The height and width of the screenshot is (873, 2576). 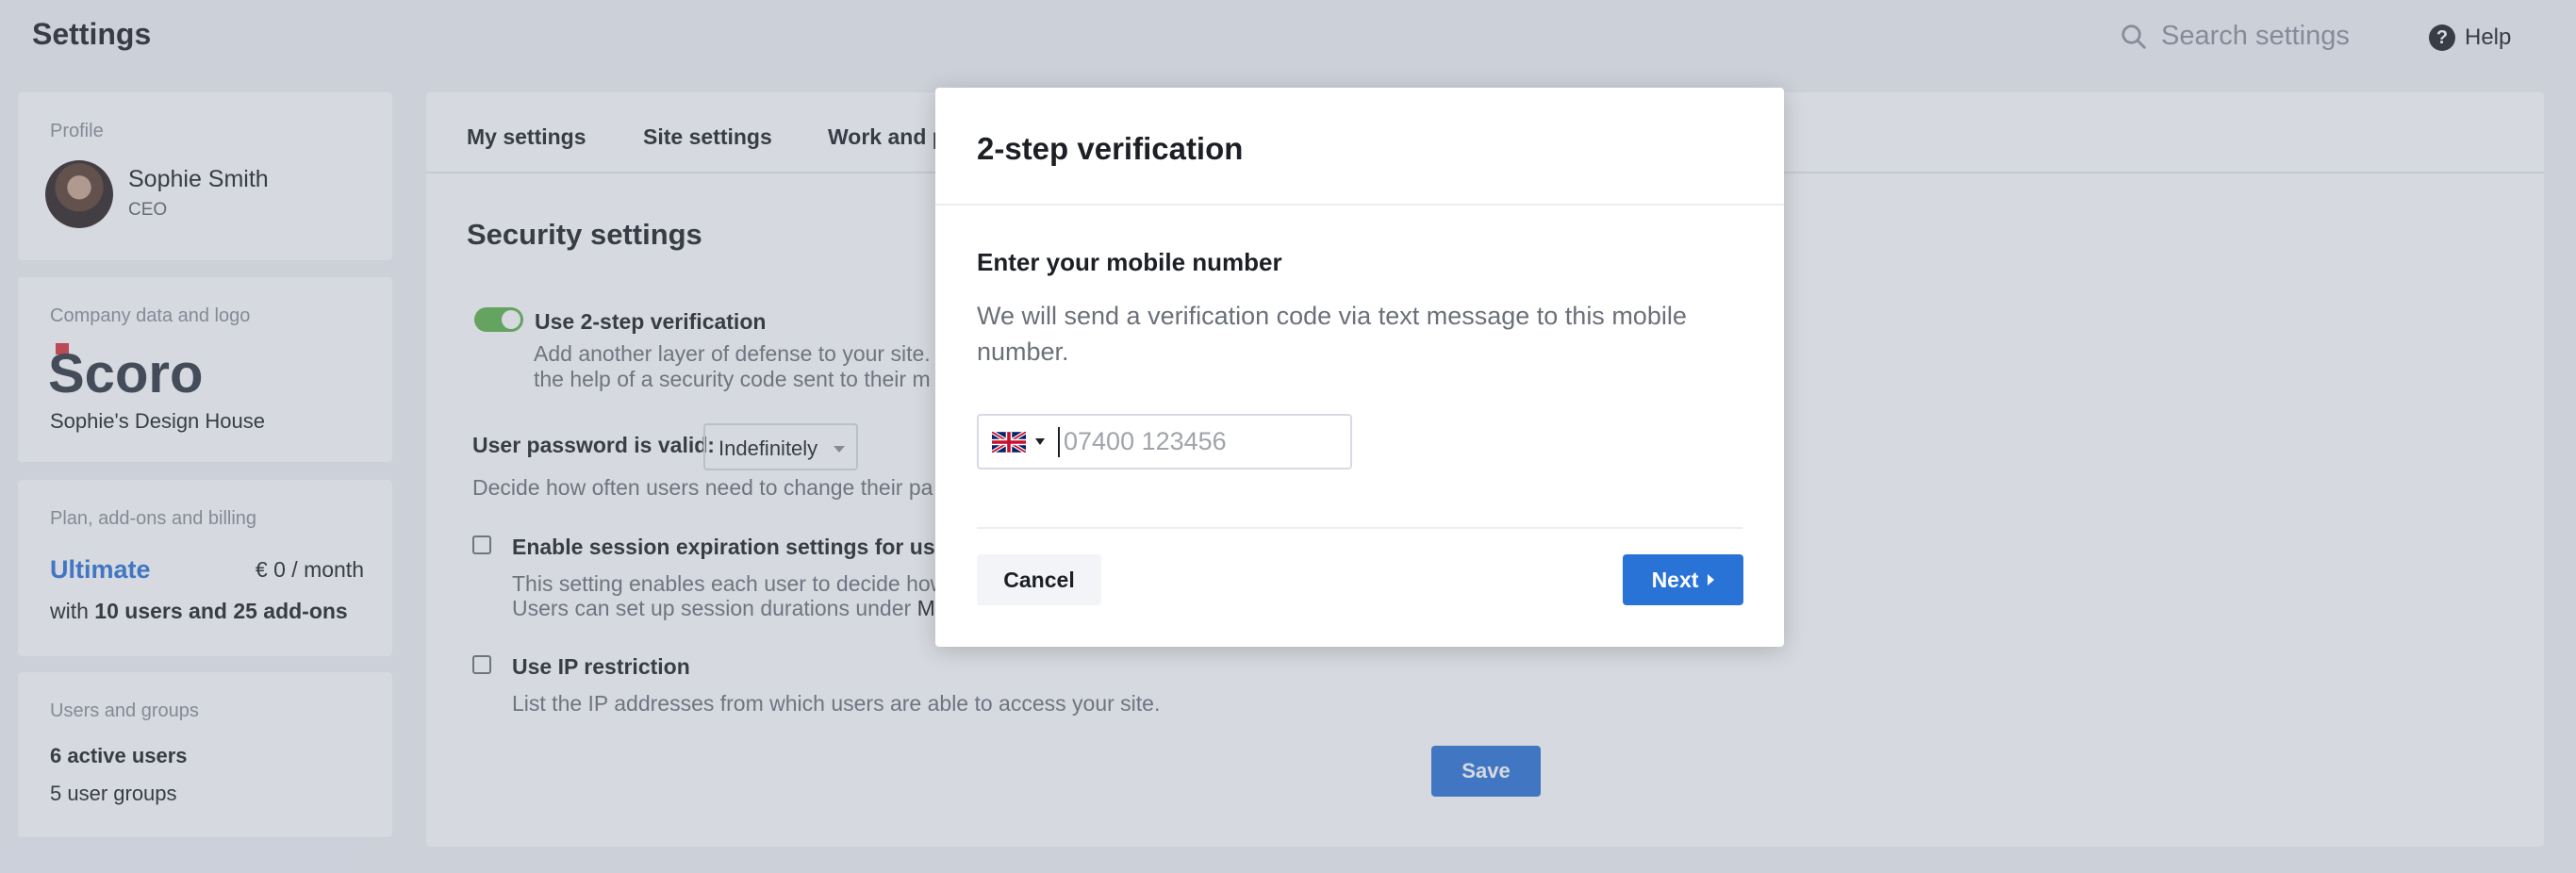 I want to click on dialog-divider, so click(x=1359, y=205).